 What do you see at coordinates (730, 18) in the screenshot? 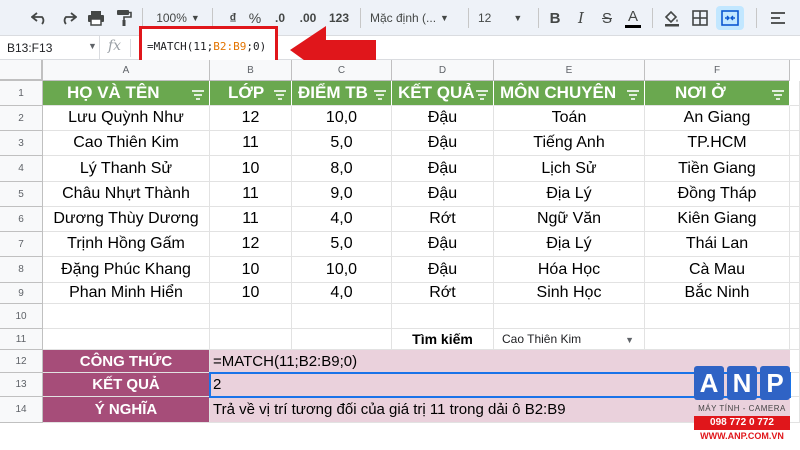
I see `merge-cells-button` at bounding box center [730, 18].